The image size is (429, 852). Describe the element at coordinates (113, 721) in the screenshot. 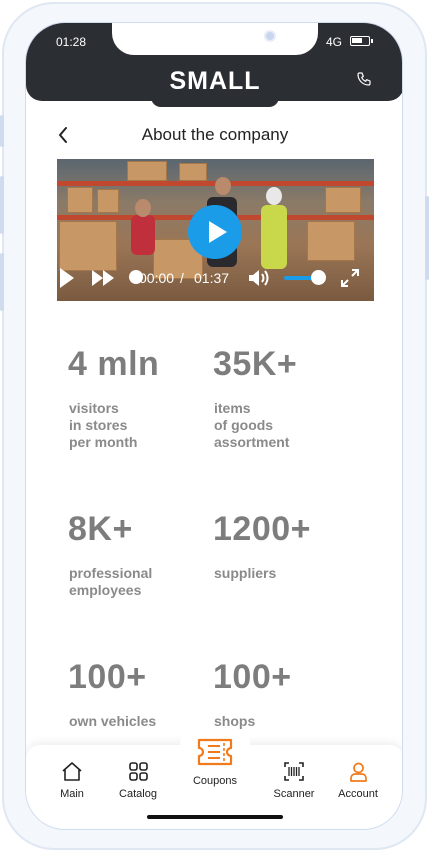

I see `stat-label: own vehicles` at that location.